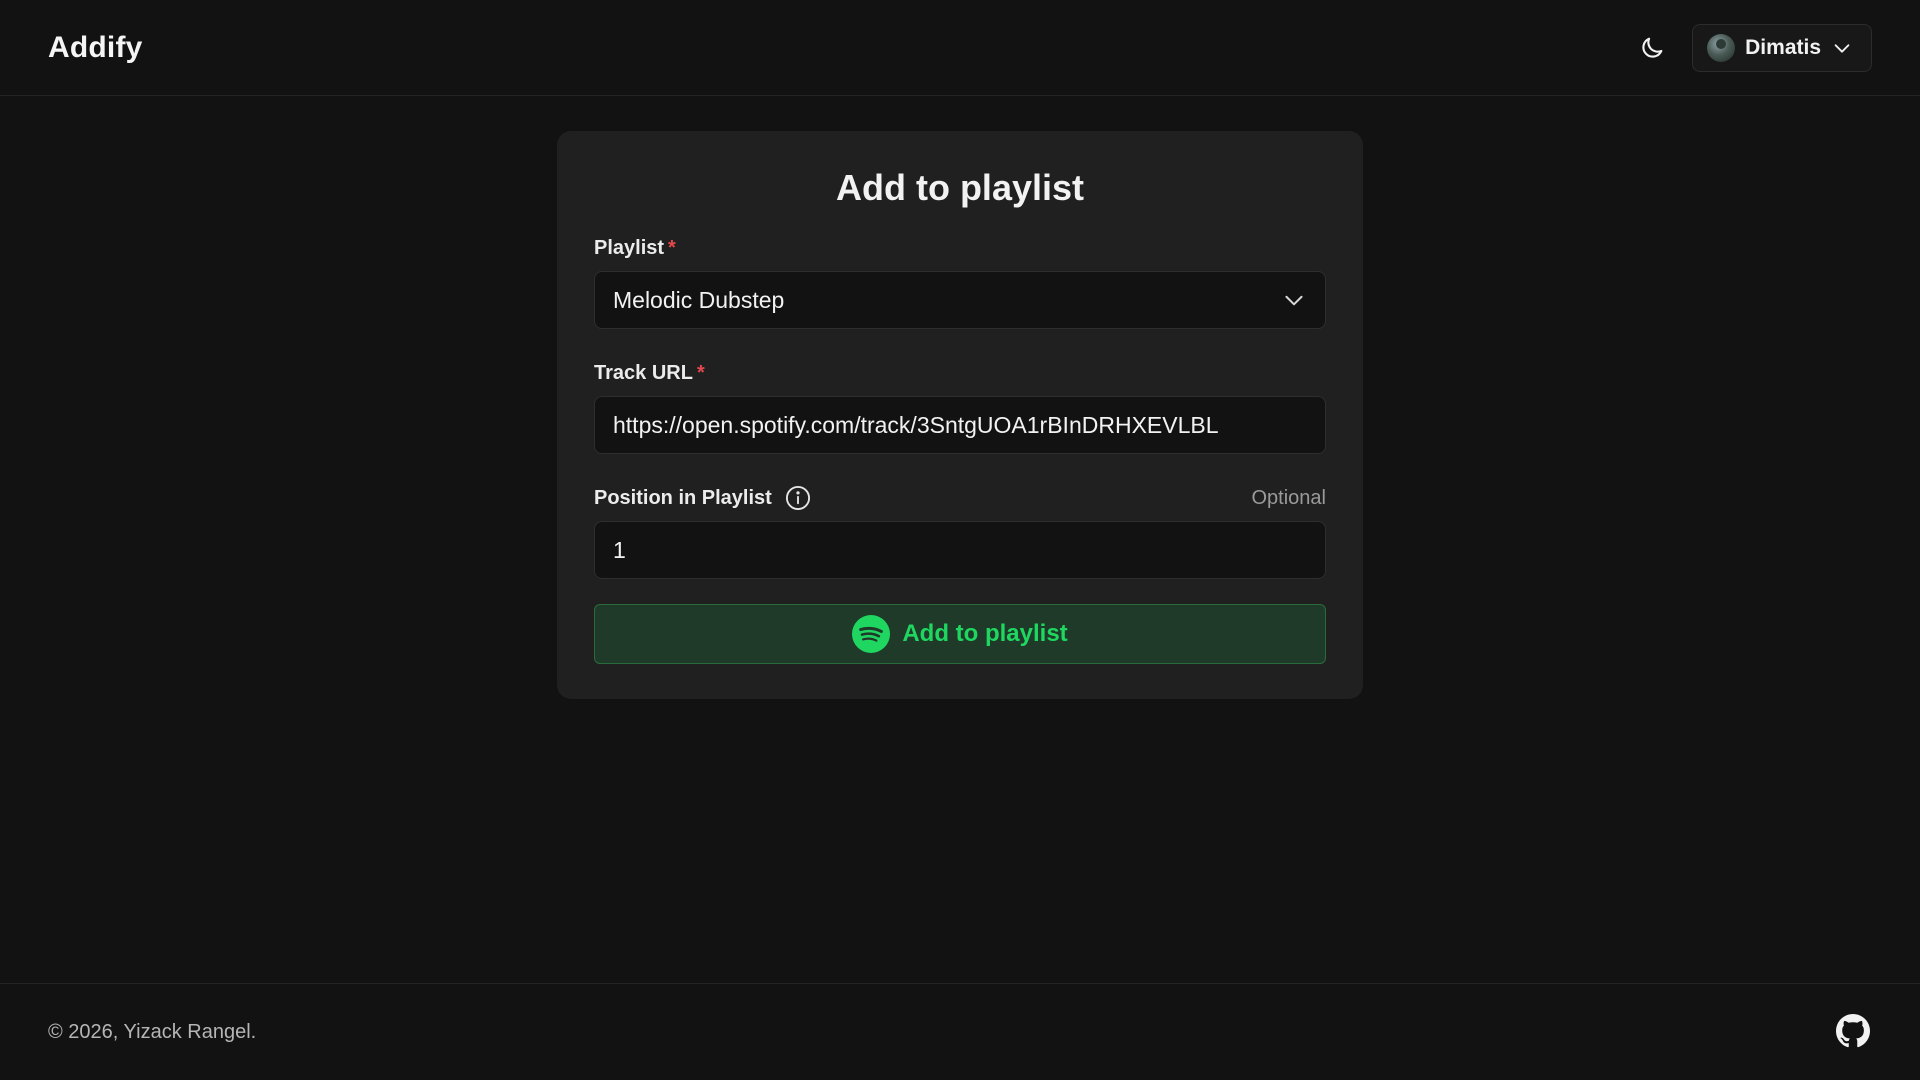 This screenshot has width=1920, height=1080. I want to click on moon-icon, so click(1652, 47).